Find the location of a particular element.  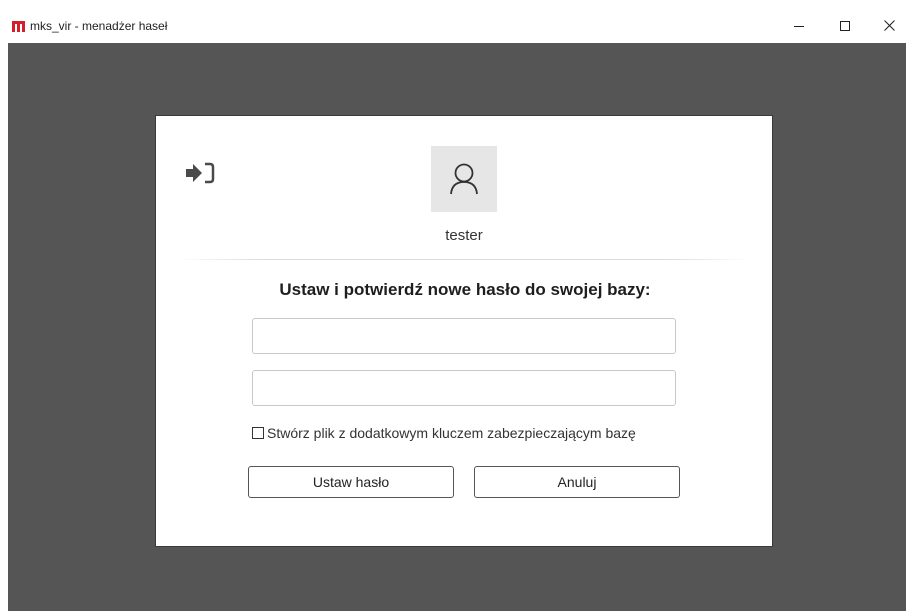

maximize-icon is located at coordinates (845, 25).